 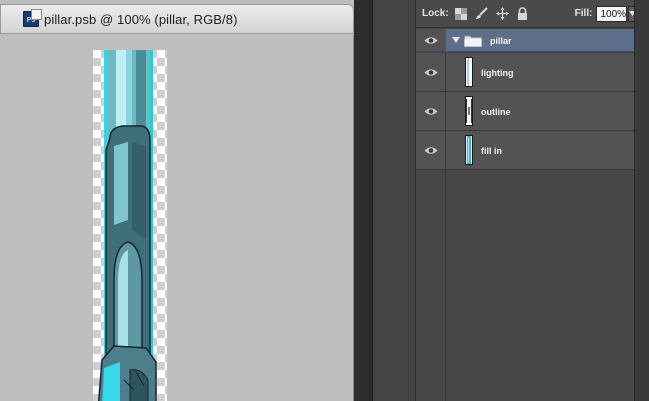 I want to click on lock-all-icon, so click(x=522, y=14).